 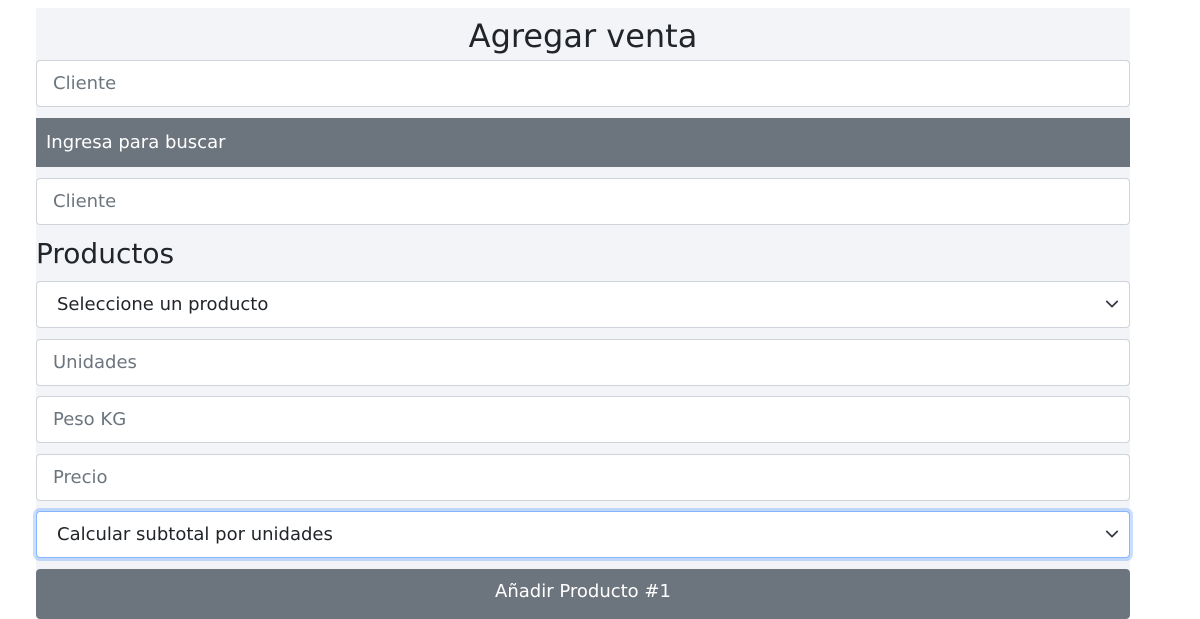 I want to click on product-select-value: Seleccione un producto, so click(x=163, y=304).